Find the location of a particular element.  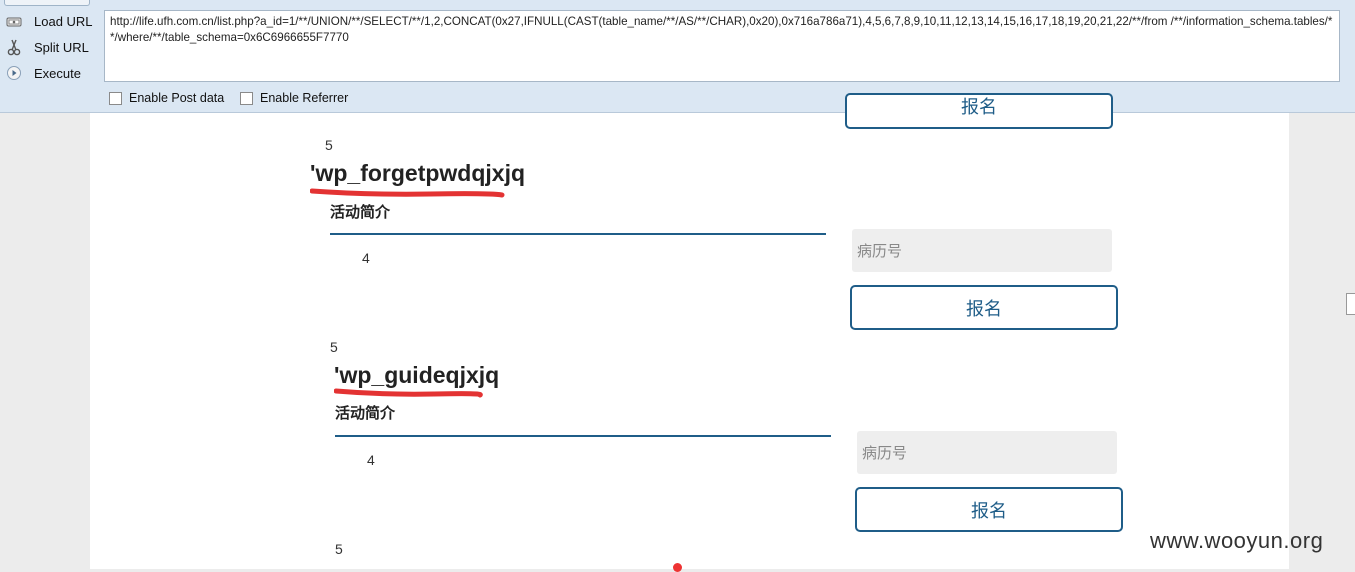

watermark: www.wooyun.org is located at coordinates (1237, 540).